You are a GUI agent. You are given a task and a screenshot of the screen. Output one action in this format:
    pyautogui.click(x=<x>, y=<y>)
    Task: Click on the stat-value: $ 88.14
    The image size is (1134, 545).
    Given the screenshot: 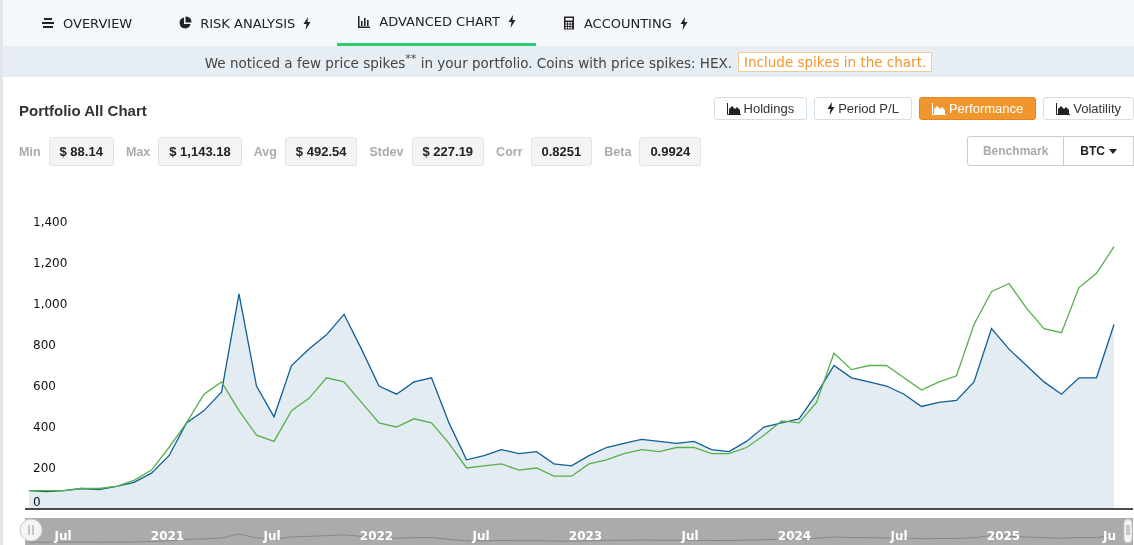 What is the action you would take?
    pyautogui.click(x=81, y=151)
    